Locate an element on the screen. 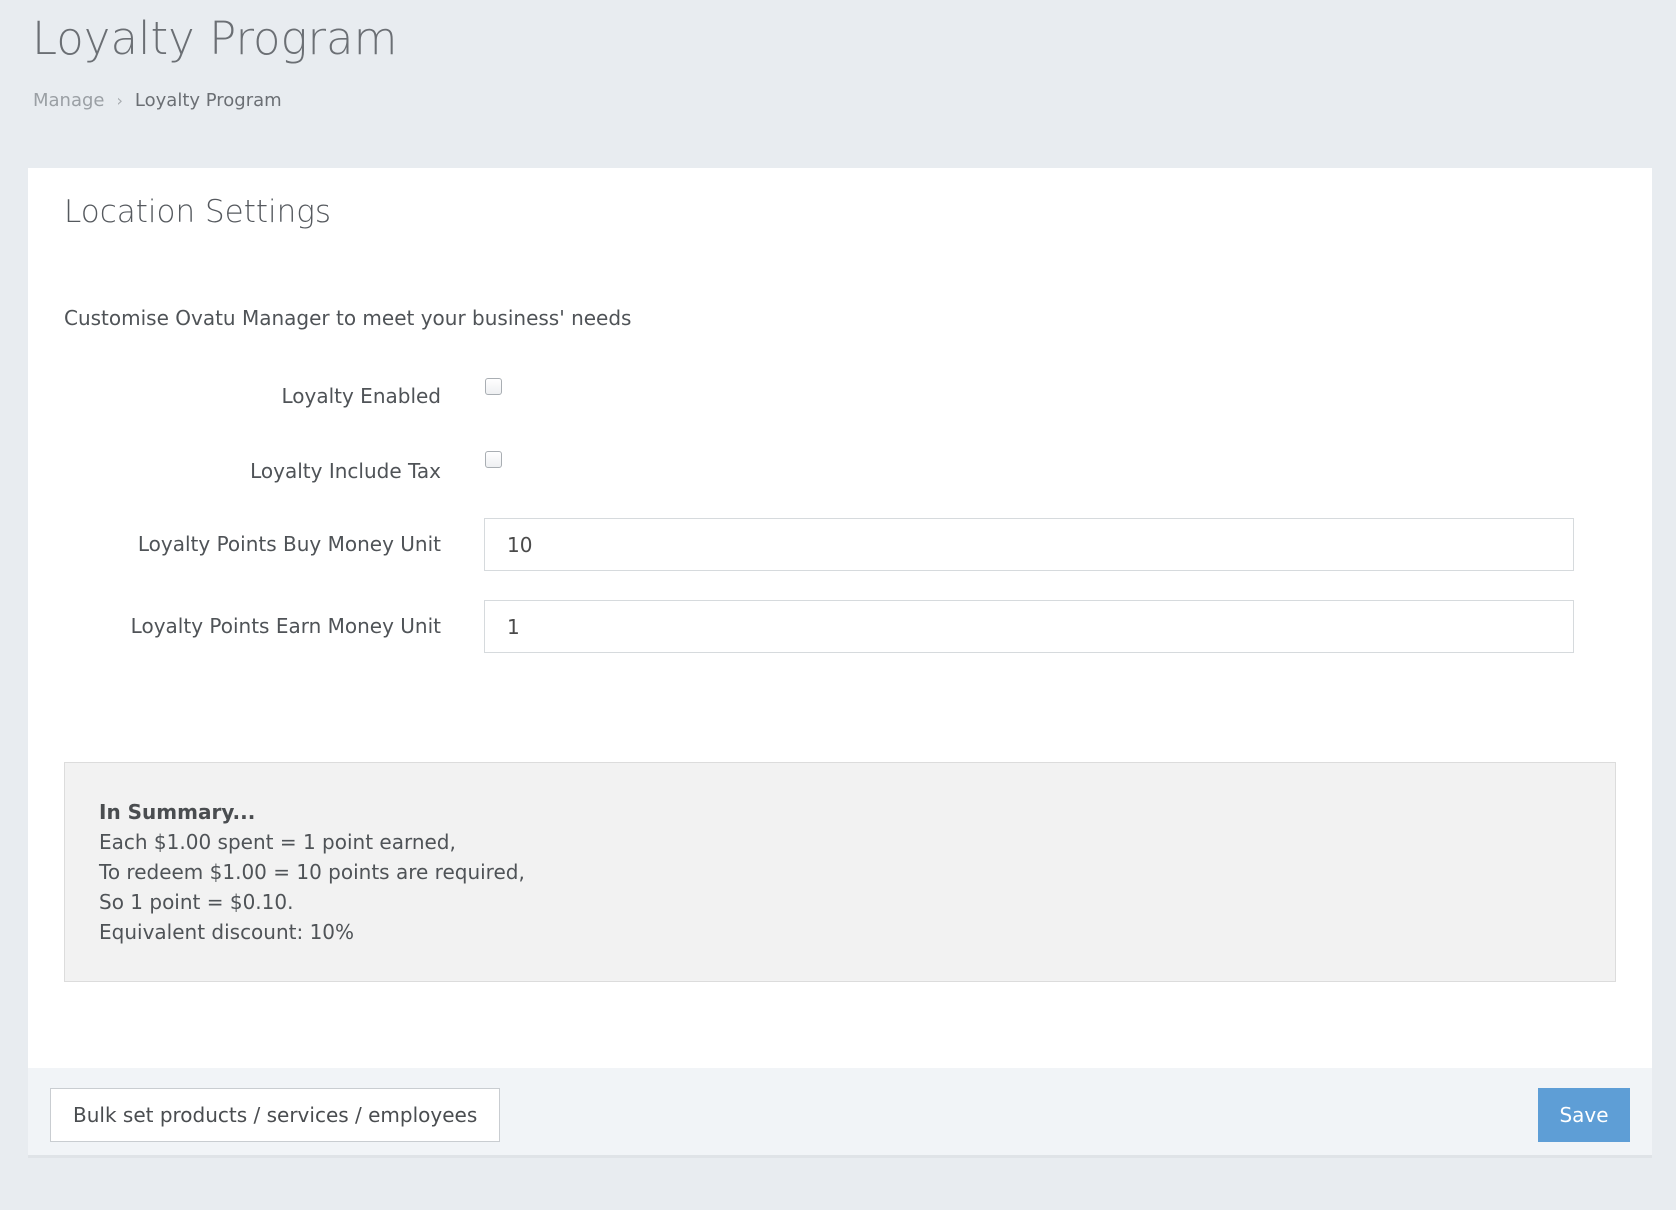 The image size is (1676, 1210). page-title: Loyalty Program is located at coordinates (215, 38).